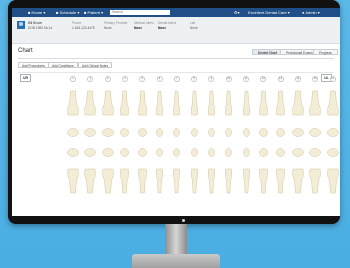  Describe the element at coordinates (63, 65) in the screenshot. I see `add-conditions-button: Add Conditions` at that location.